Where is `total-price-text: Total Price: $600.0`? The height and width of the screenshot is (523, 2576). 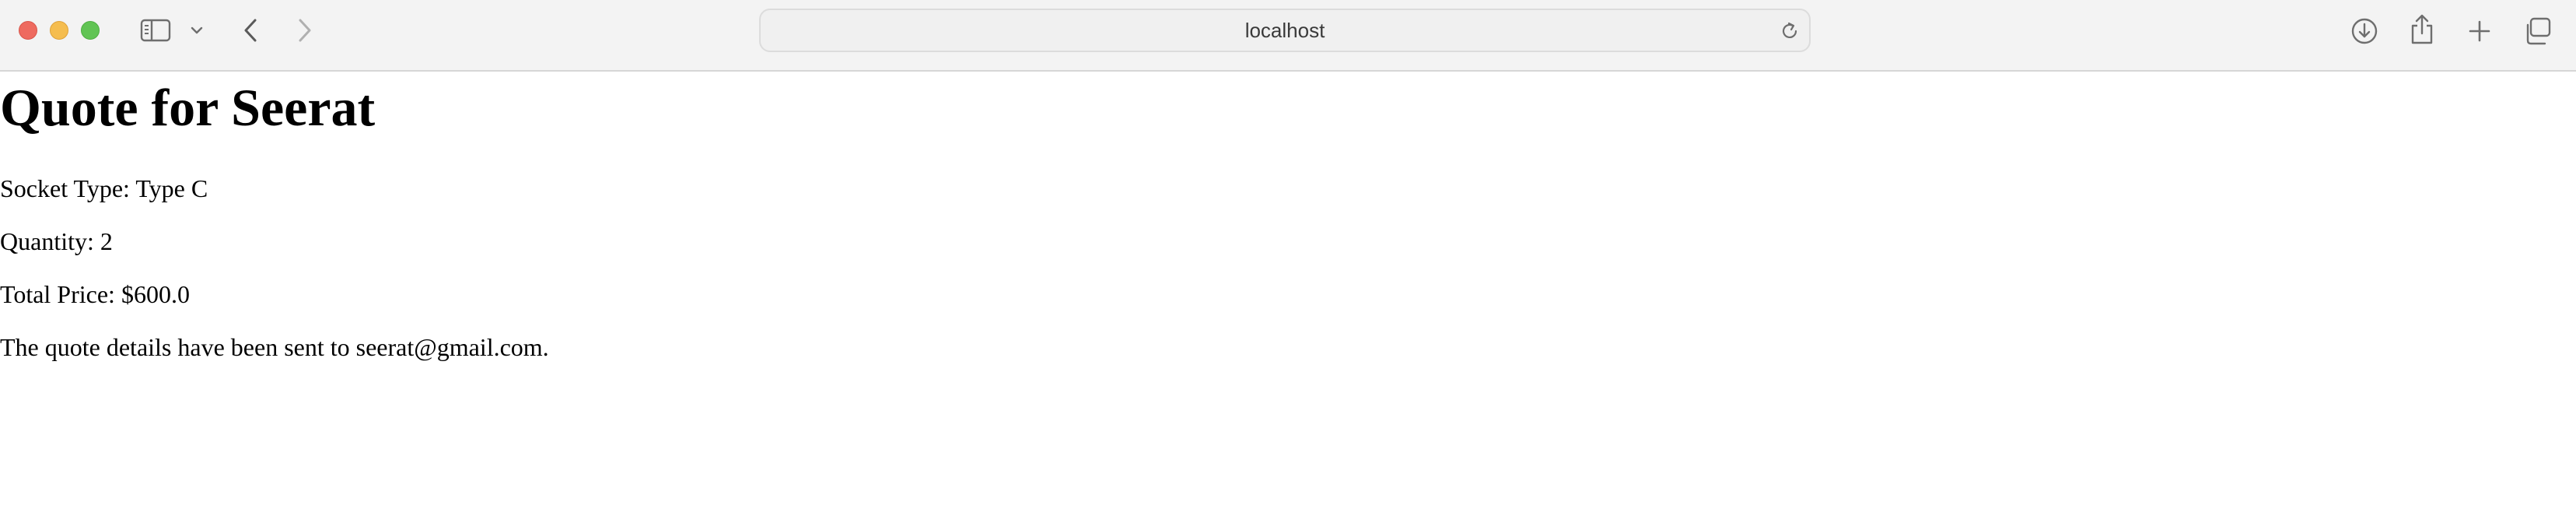
total-price-text: Total Price: $600.0 is located at coordinates (95, 294).